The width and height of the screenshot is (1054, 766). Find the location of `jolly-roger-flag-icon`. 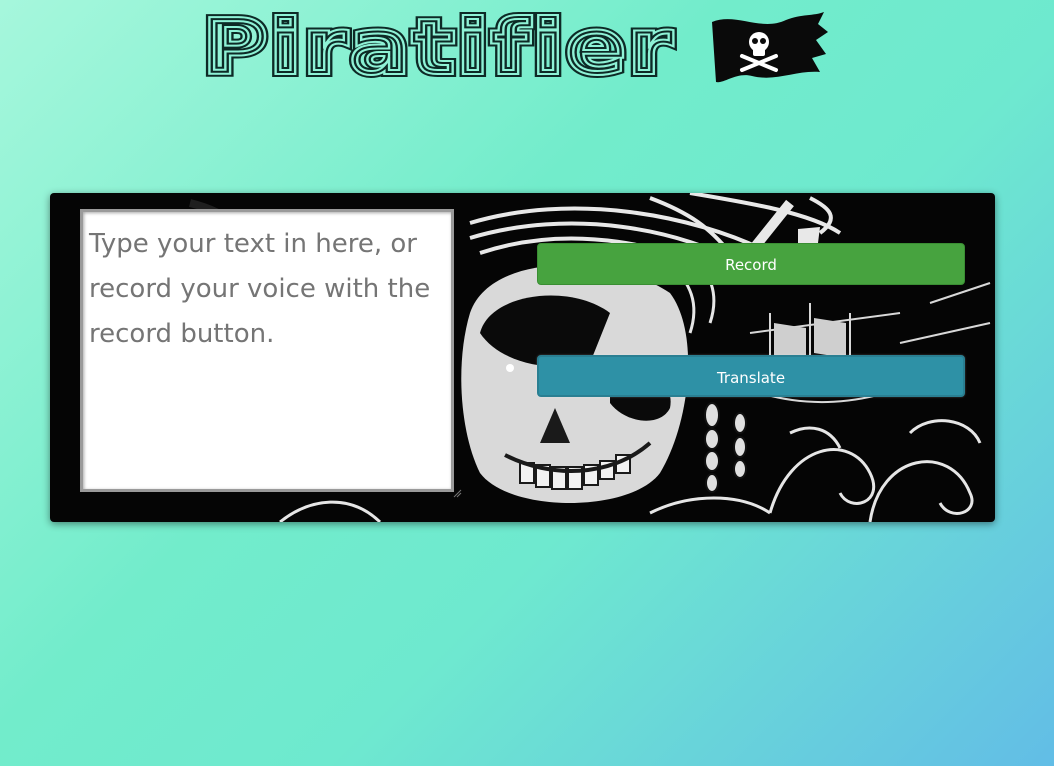

jolly-roger-flag-icon is located at coordinates (770, 47).